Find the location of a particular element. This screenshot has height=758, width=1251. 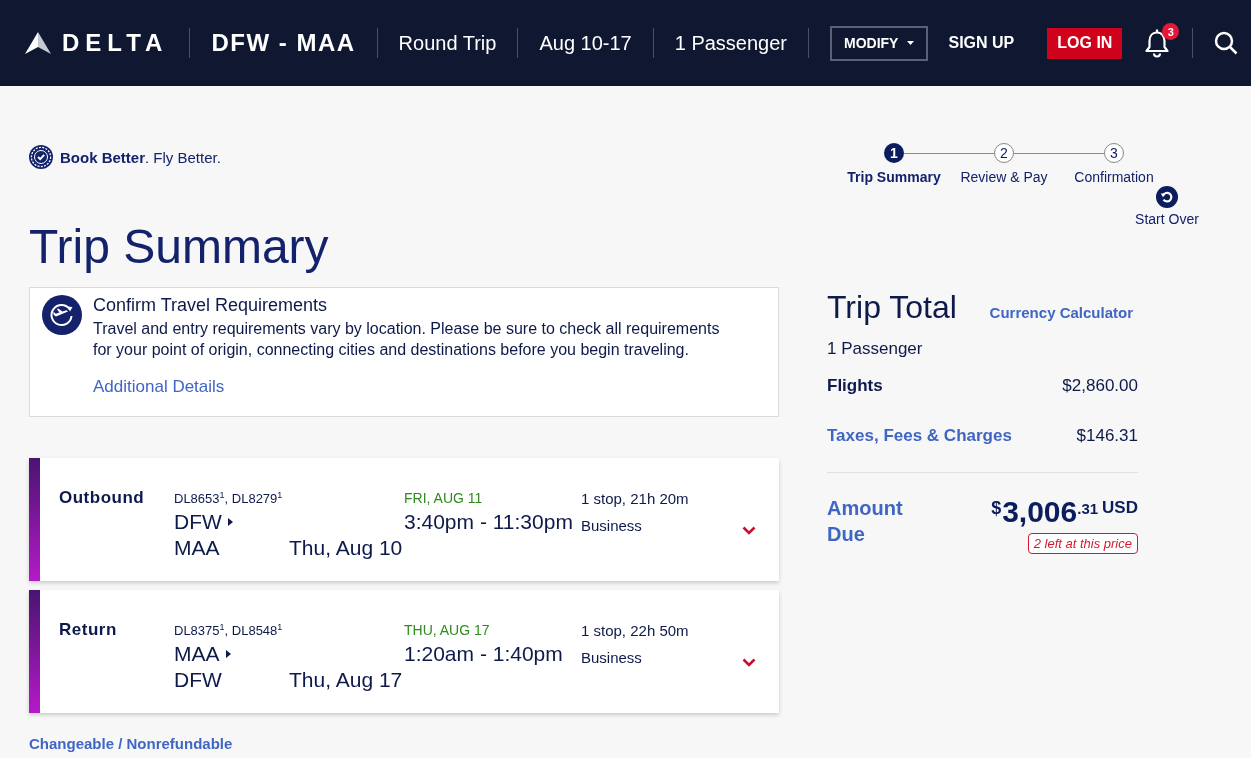

step-label: Trip Summary is located at coordinates (894, 177).